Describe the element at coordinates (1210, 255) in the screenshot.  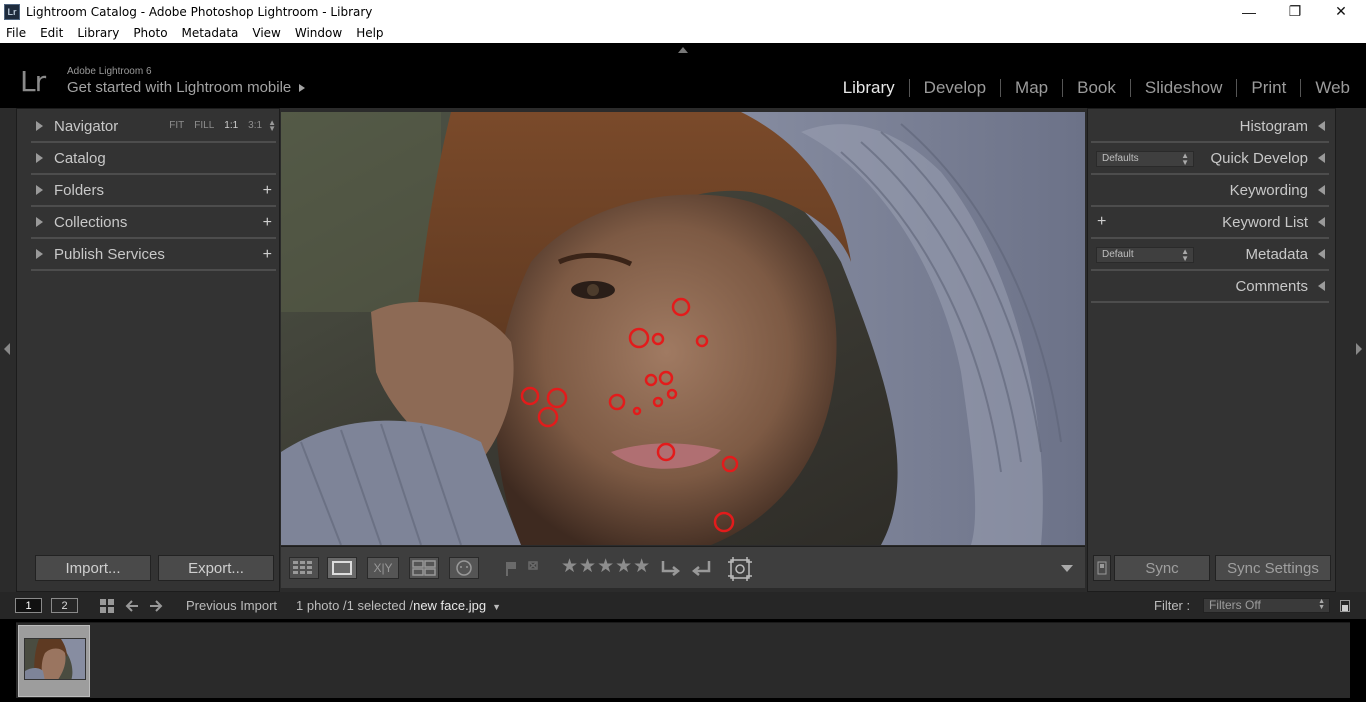
I see `metadata-header: Default ▲ ▼ Metadata` at that location.